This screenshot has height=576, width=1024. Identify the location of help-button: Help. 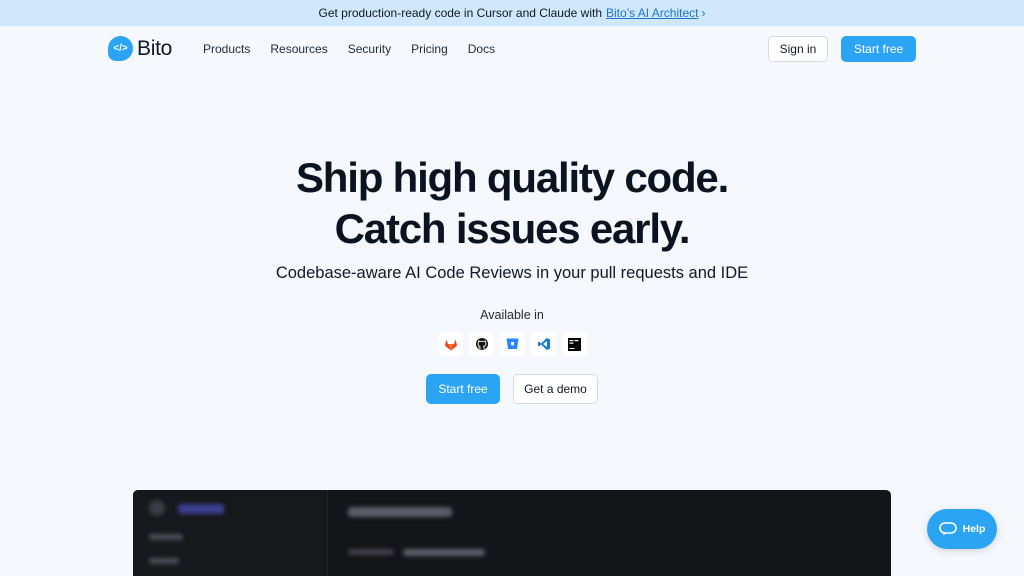
(962, 529).